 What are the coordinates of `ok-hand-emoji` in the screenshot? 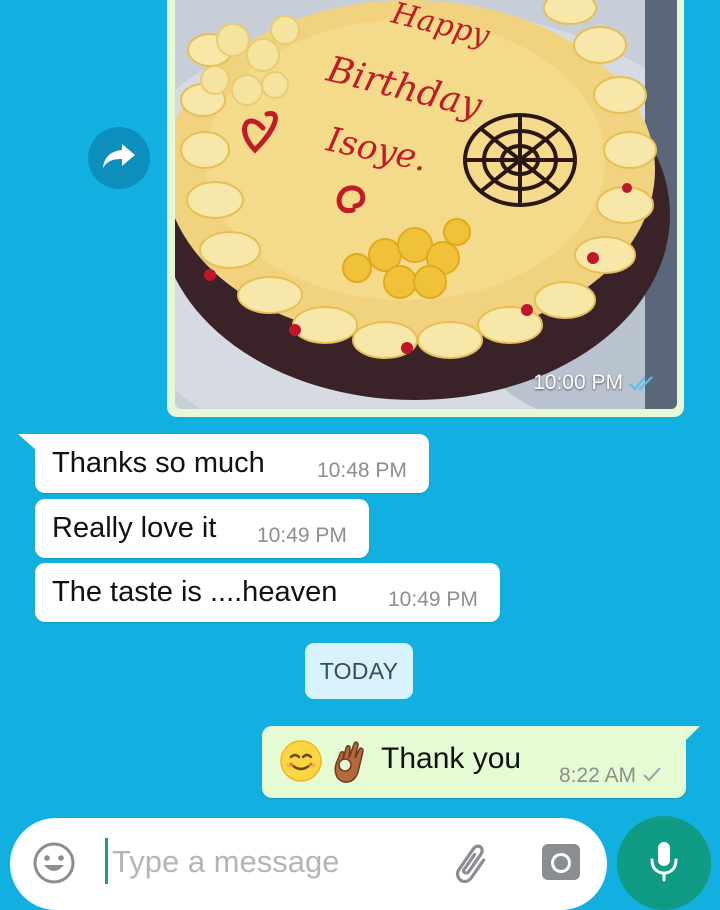 It's located at (348, 763).